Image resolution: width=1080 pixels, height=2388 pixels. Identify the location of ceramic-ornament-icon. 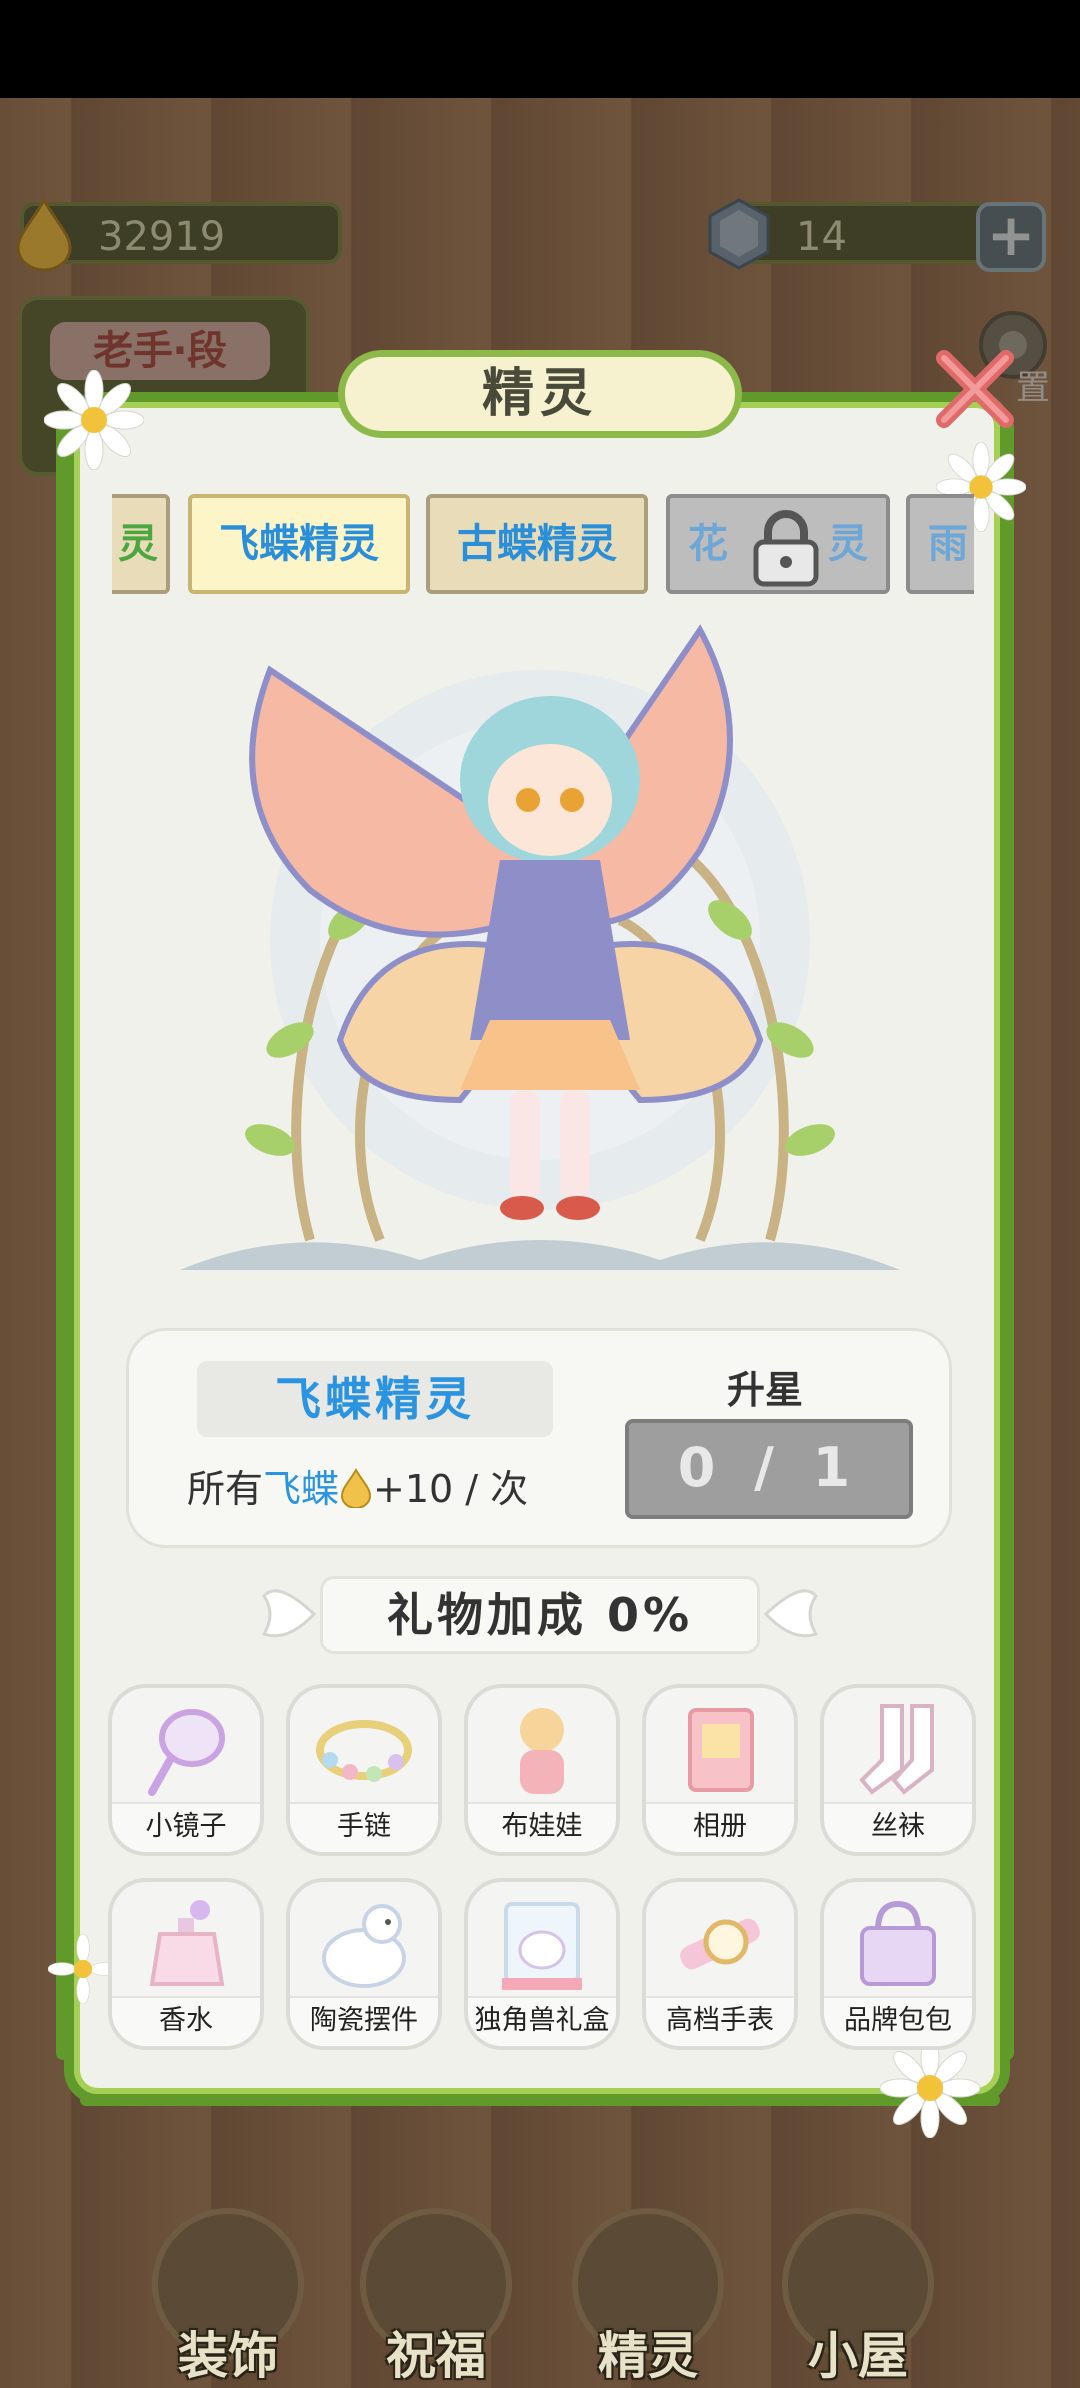
(364, 1946).